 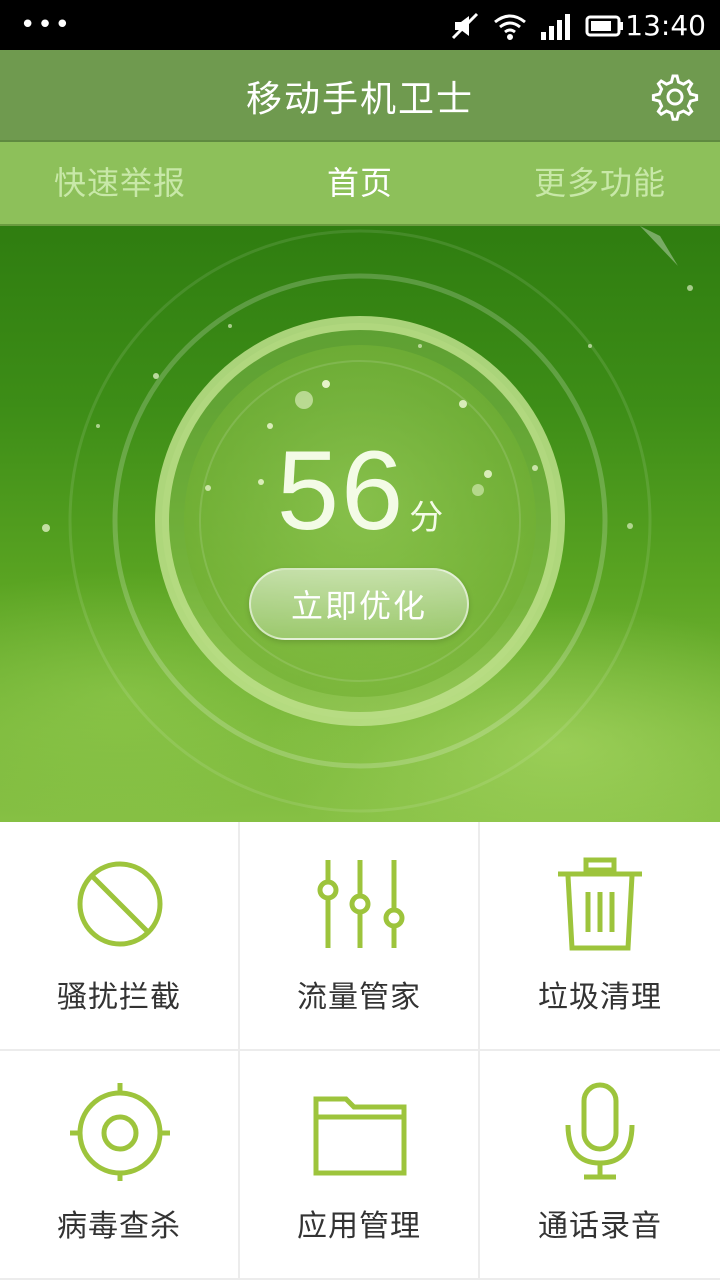 I want to click on gear-icon, so click(x=675, y=97).